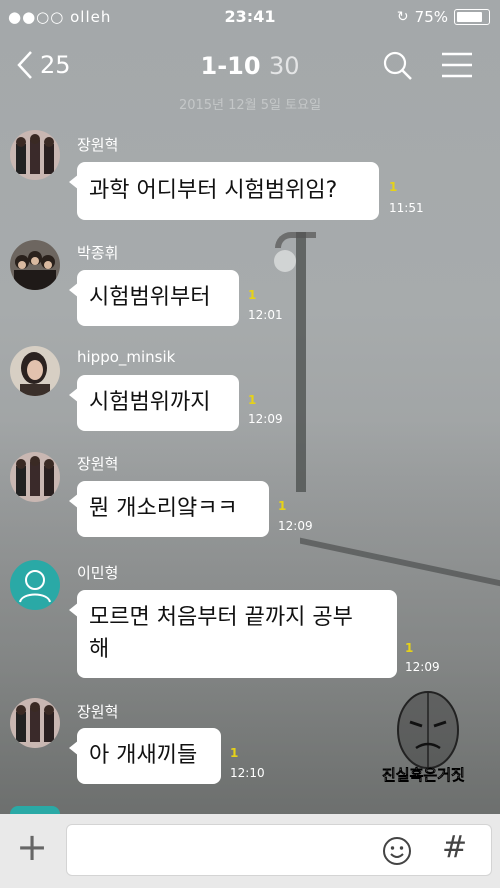  Describe the element at coordinates (279, 850) in the screenshot. I see `message-input` at that location.